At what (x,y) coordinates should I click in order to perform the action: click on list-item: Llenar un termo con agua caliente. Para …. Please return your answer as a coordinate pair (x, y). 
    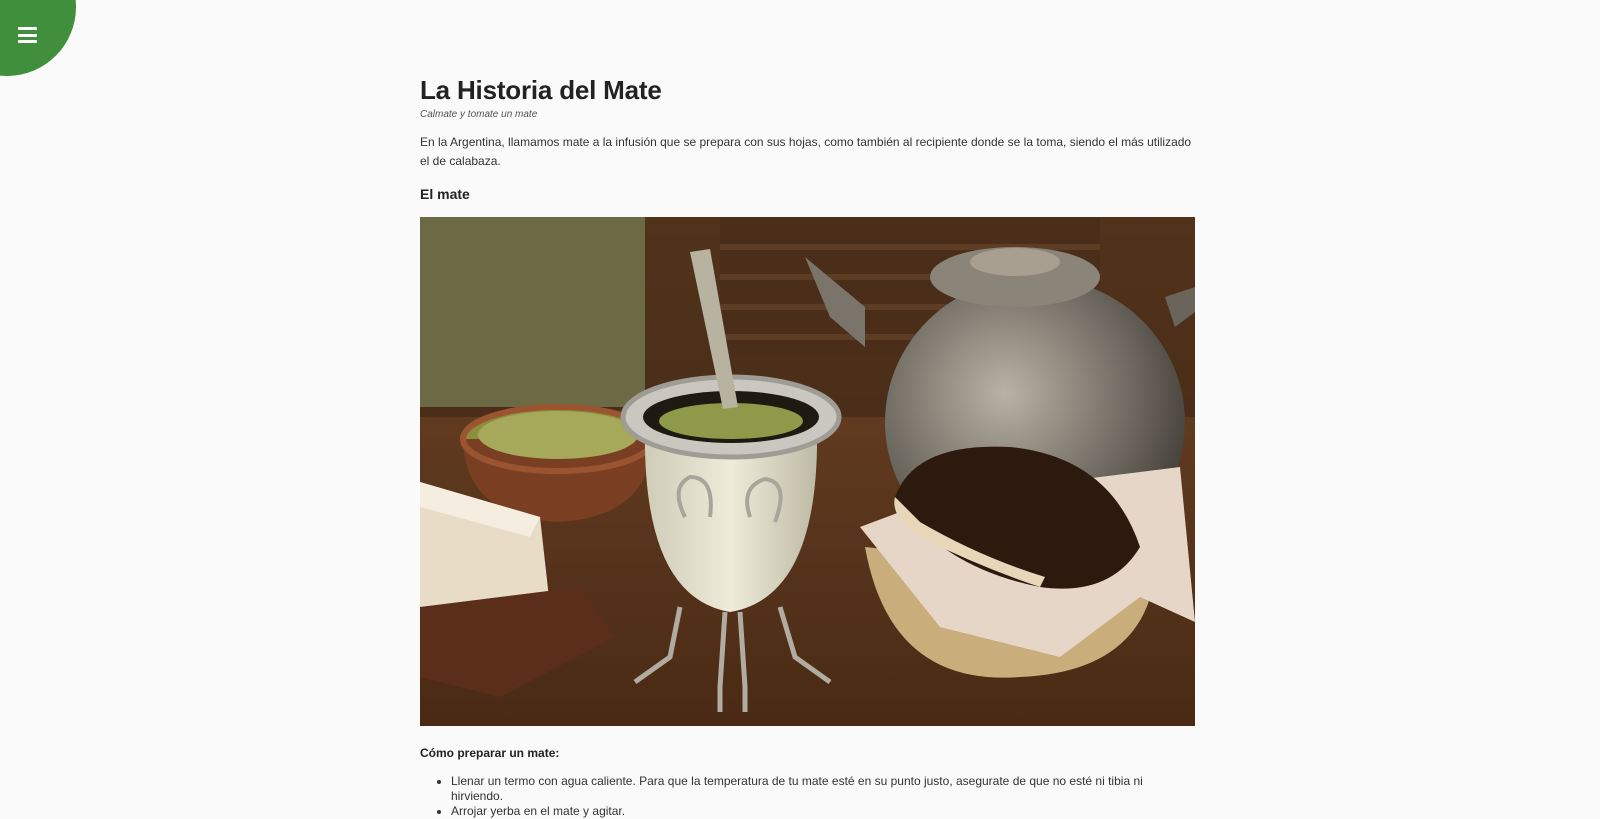
    Looking at the image, I should click on (823, 789).